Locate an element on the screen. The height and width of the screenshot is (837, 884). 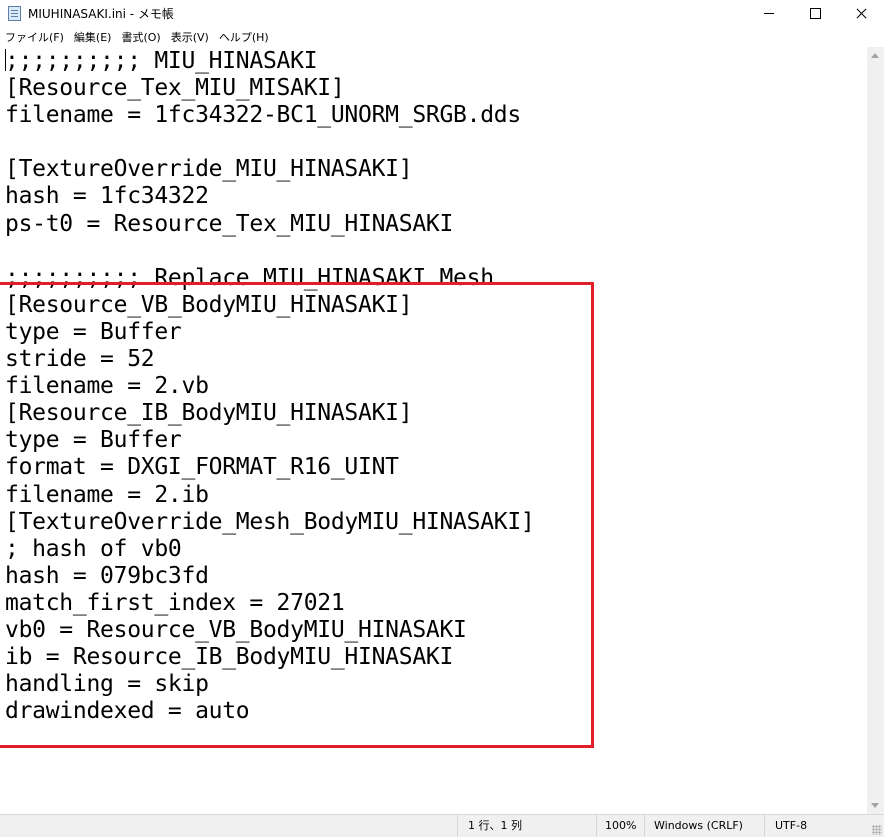
text-line: hash = 1fc34322 is located at coordinates (107, 196).